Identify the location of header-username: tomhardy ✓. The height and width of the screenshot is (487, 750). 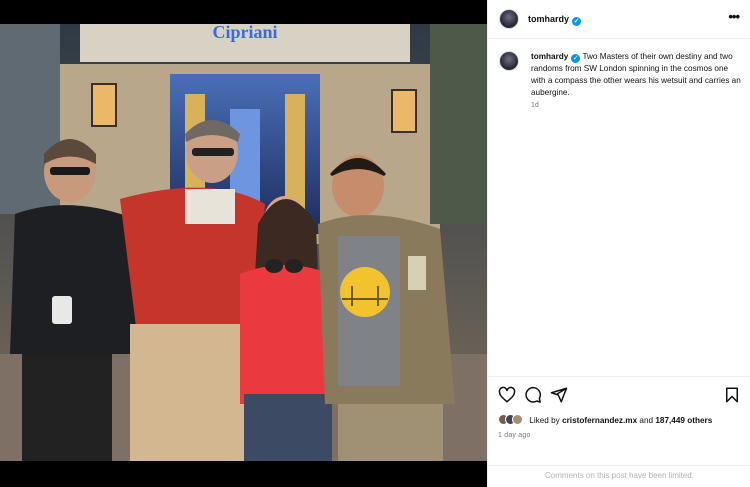
(555, 20).